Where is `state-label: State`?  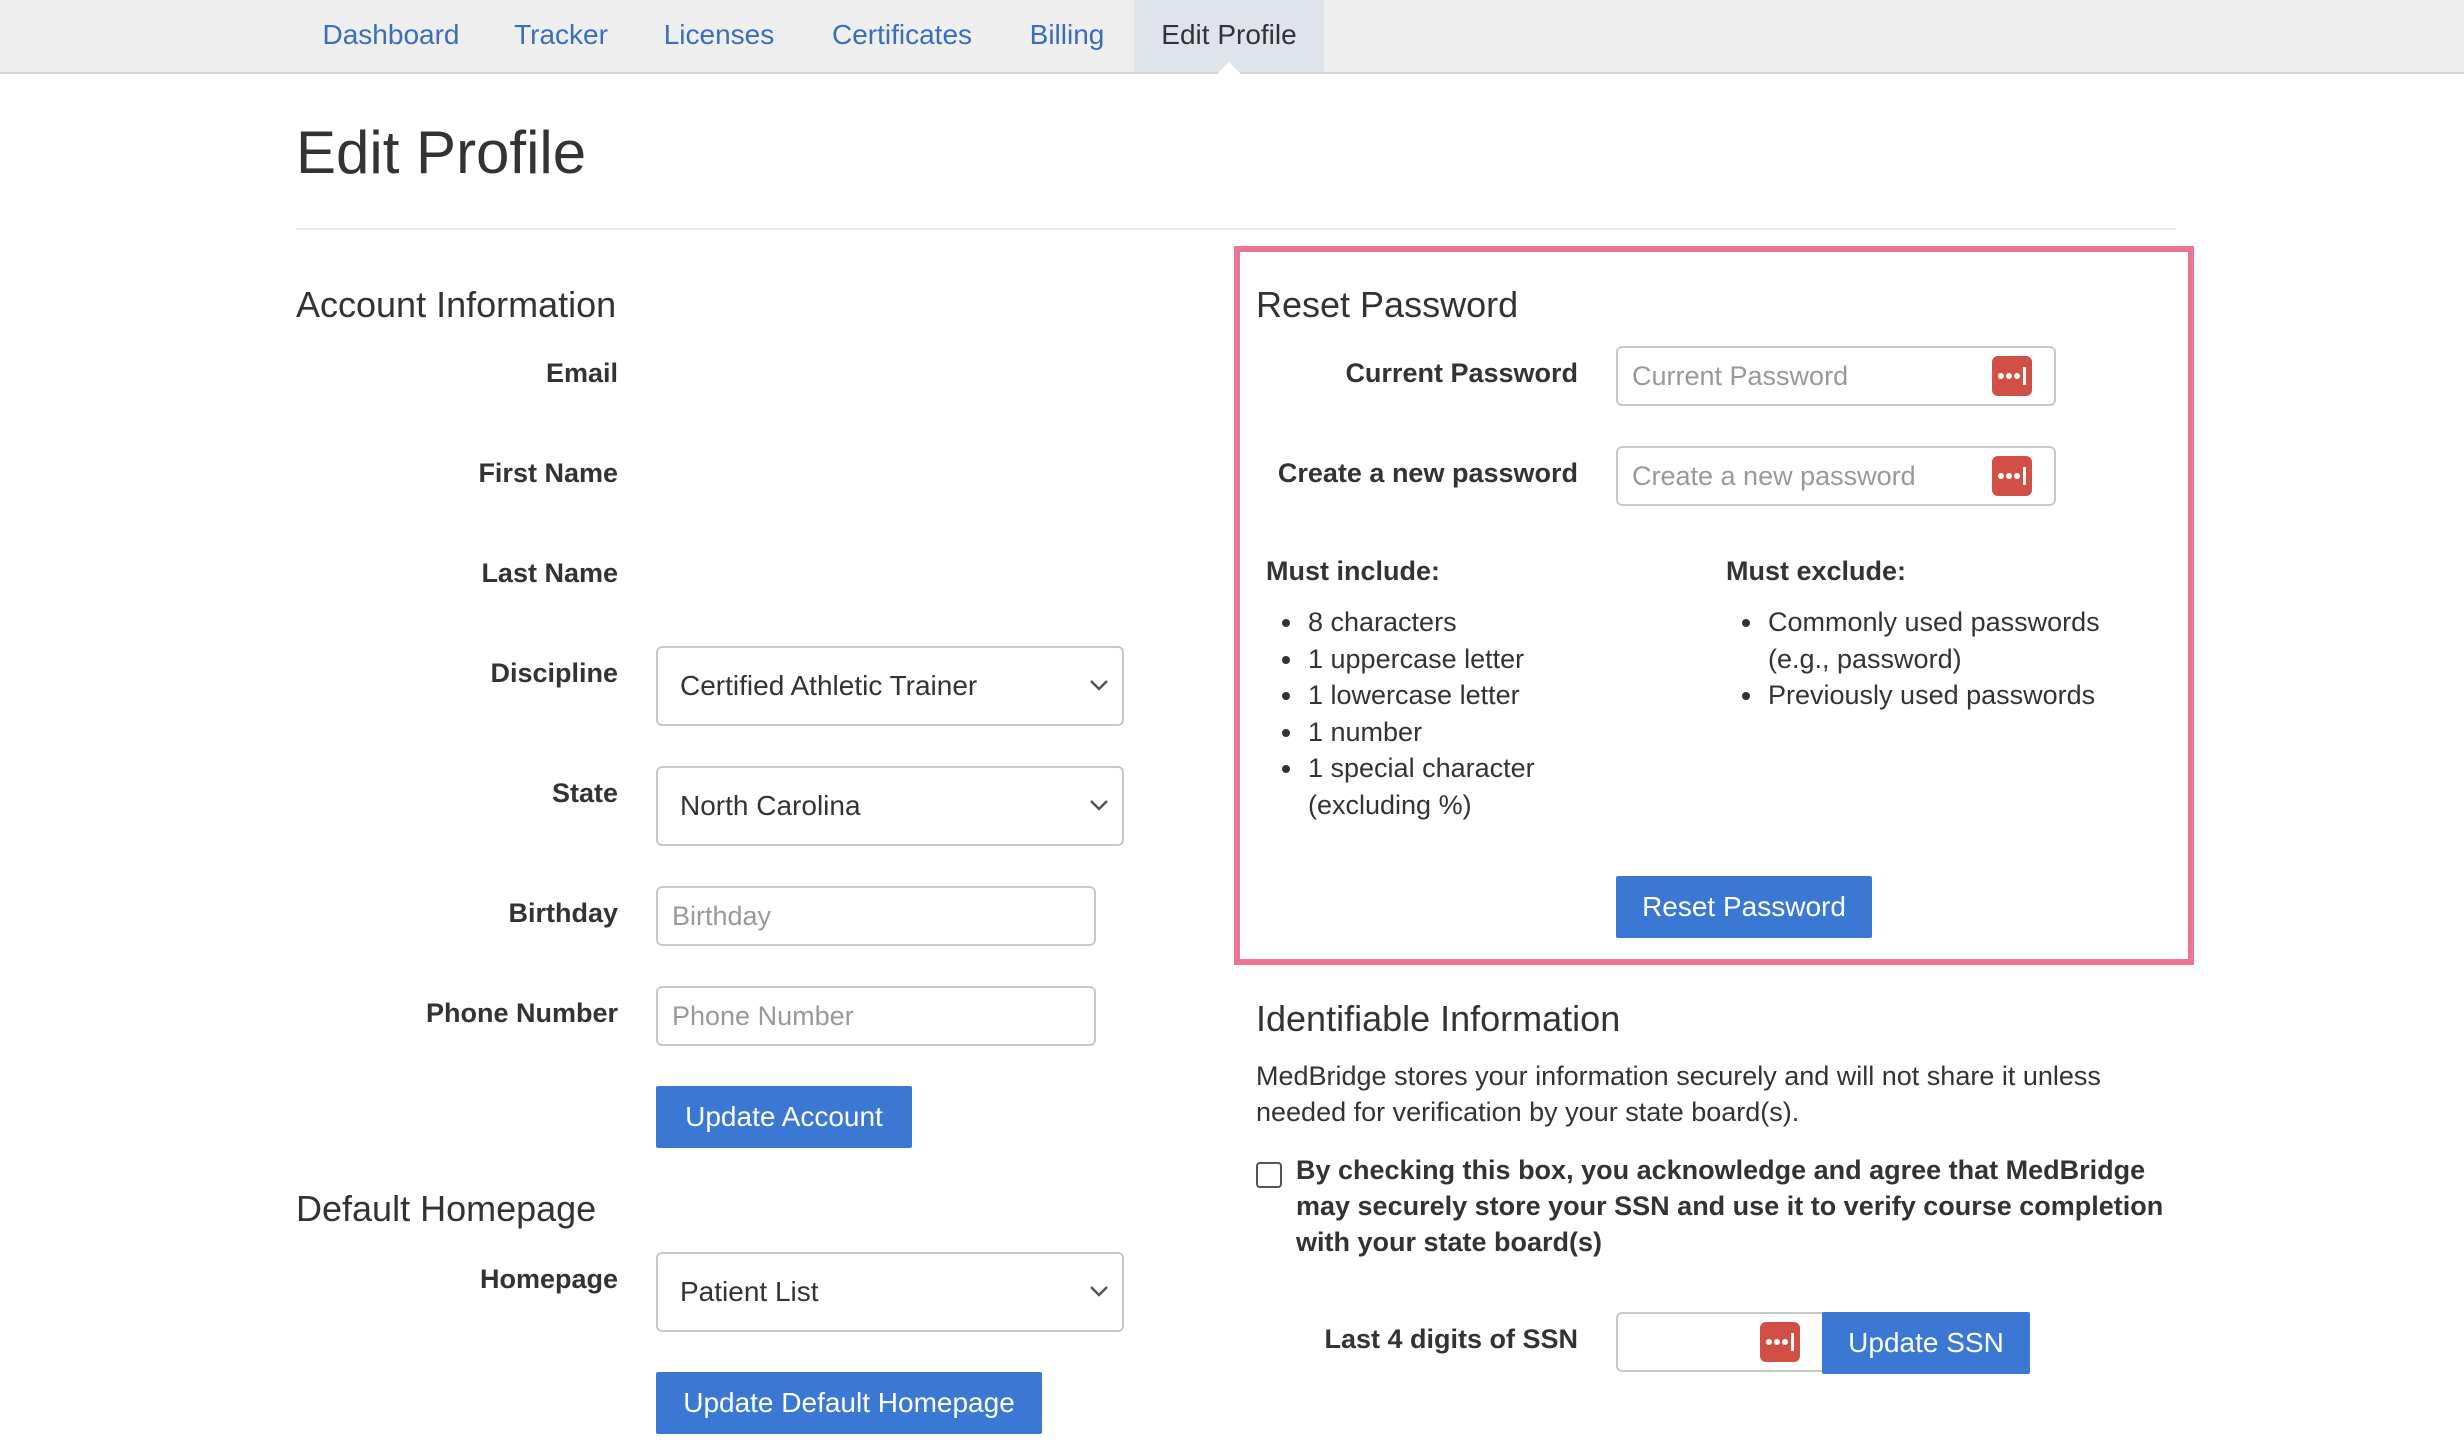 state-label: State is located at coordinates (584, 793).